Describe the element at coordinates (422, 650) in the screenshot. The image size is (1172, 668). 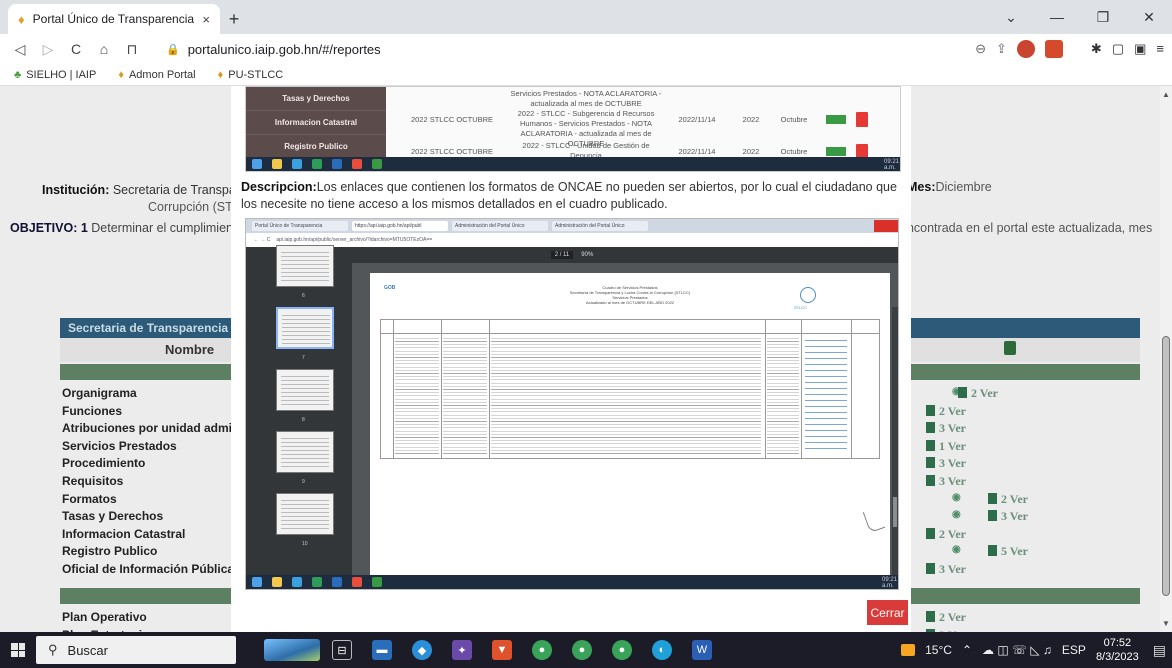
I see `store-icon: ◆` at that location.